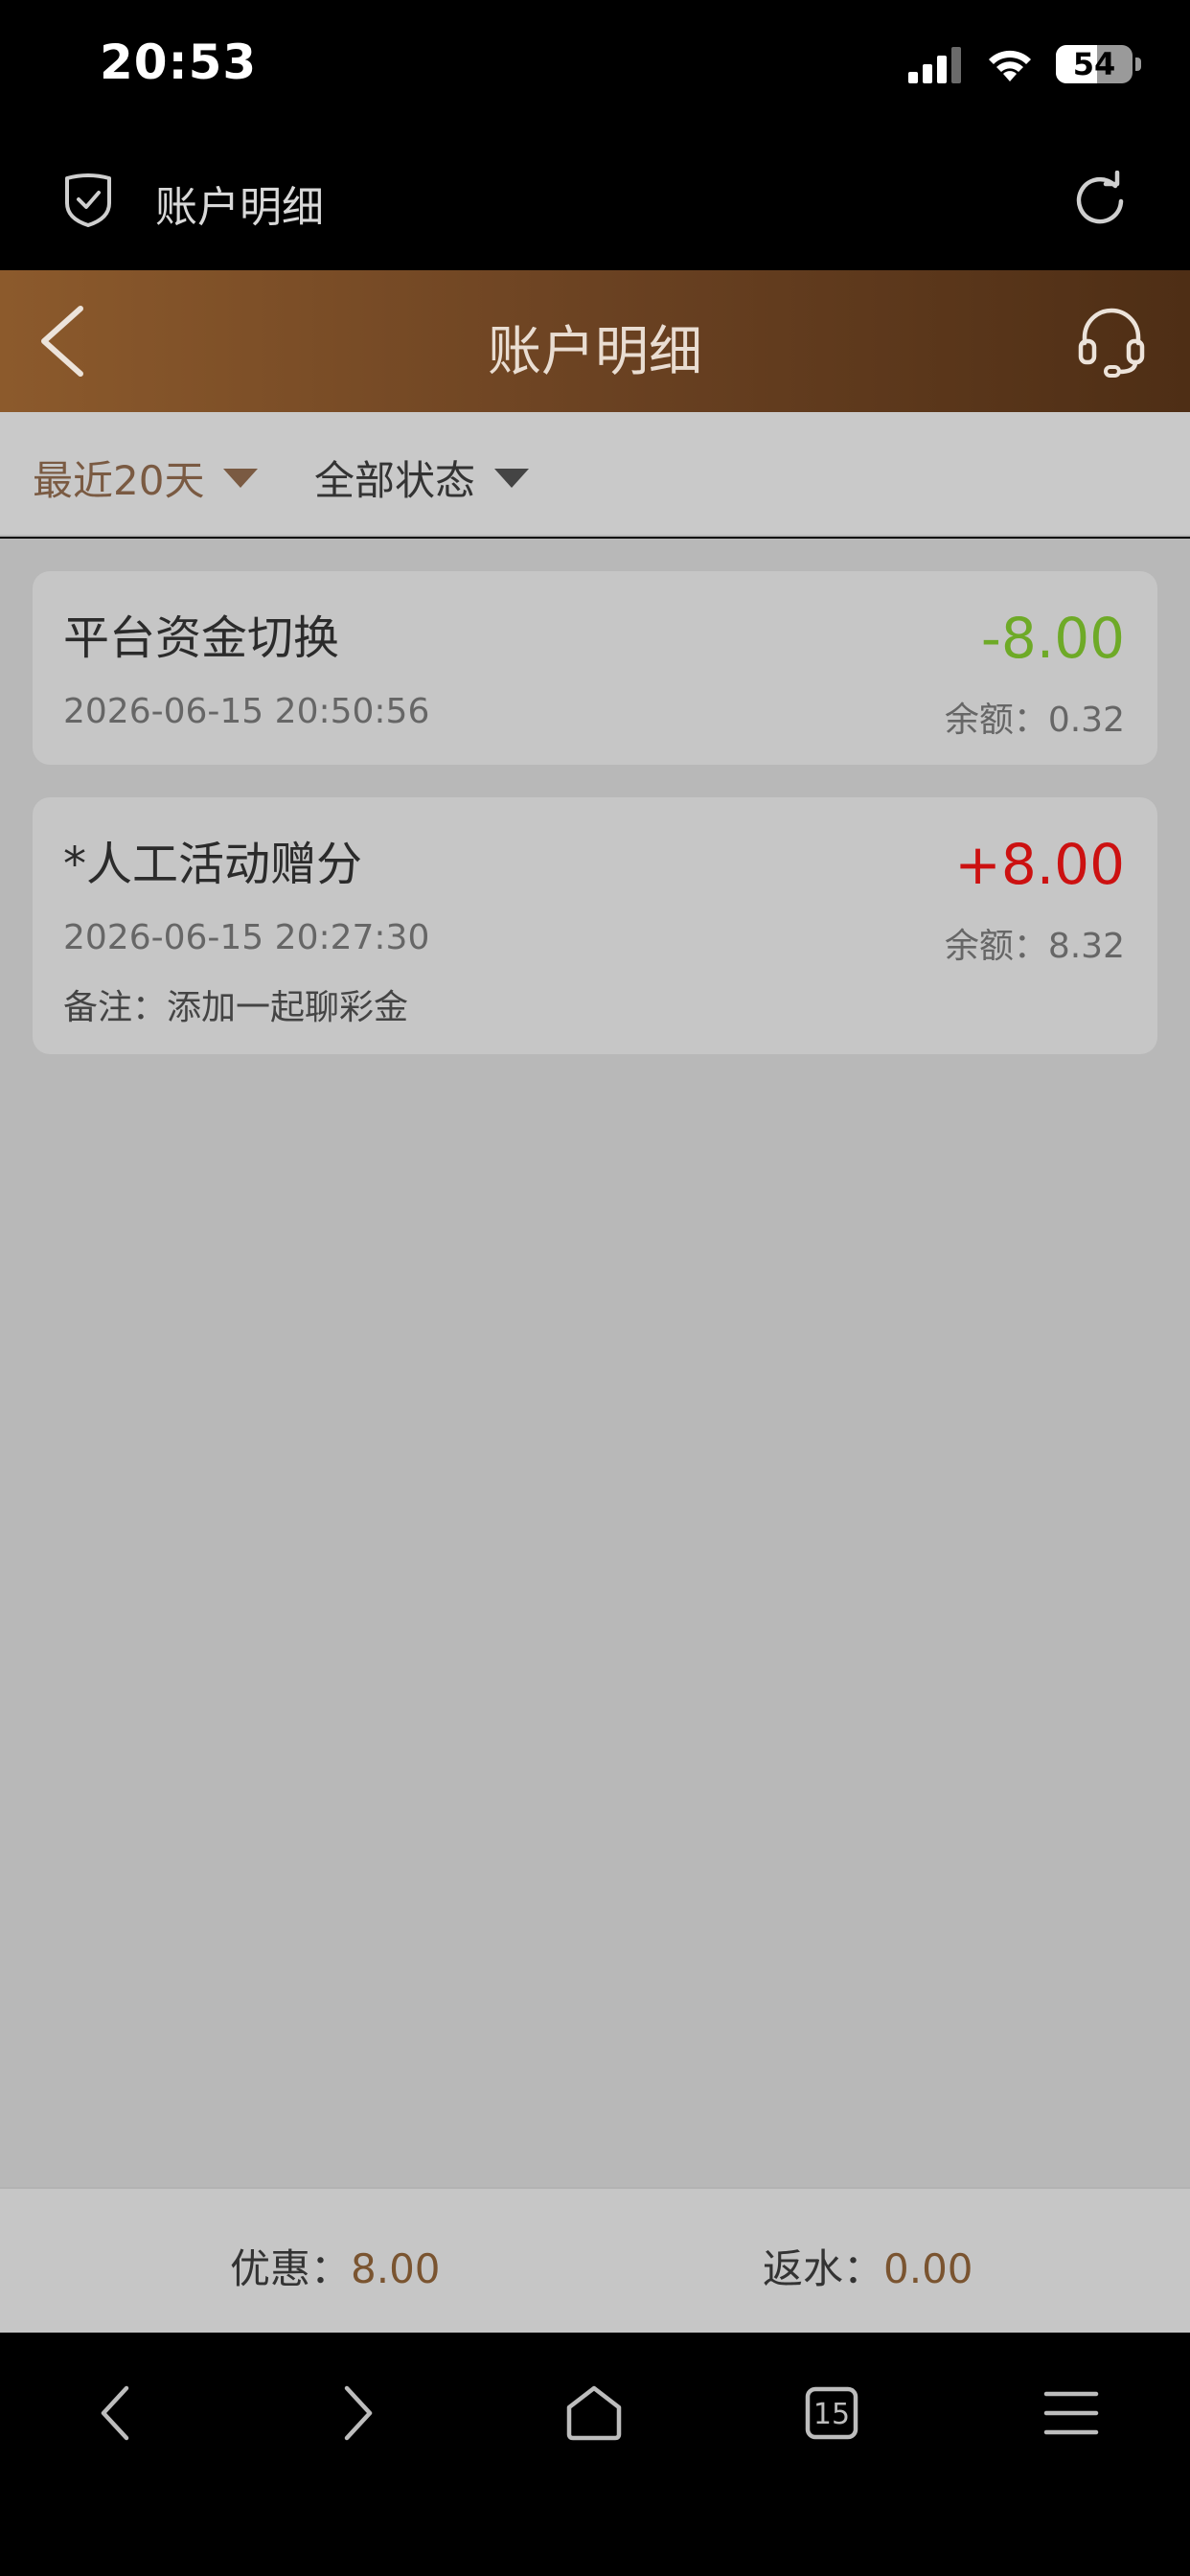 The width and height of the screenshot is (1190, 2576). What do you see at coordinates (824, 2268) in the screenshot?
I see `rebate-label: 返水：` at bounding box center [824, 2268].